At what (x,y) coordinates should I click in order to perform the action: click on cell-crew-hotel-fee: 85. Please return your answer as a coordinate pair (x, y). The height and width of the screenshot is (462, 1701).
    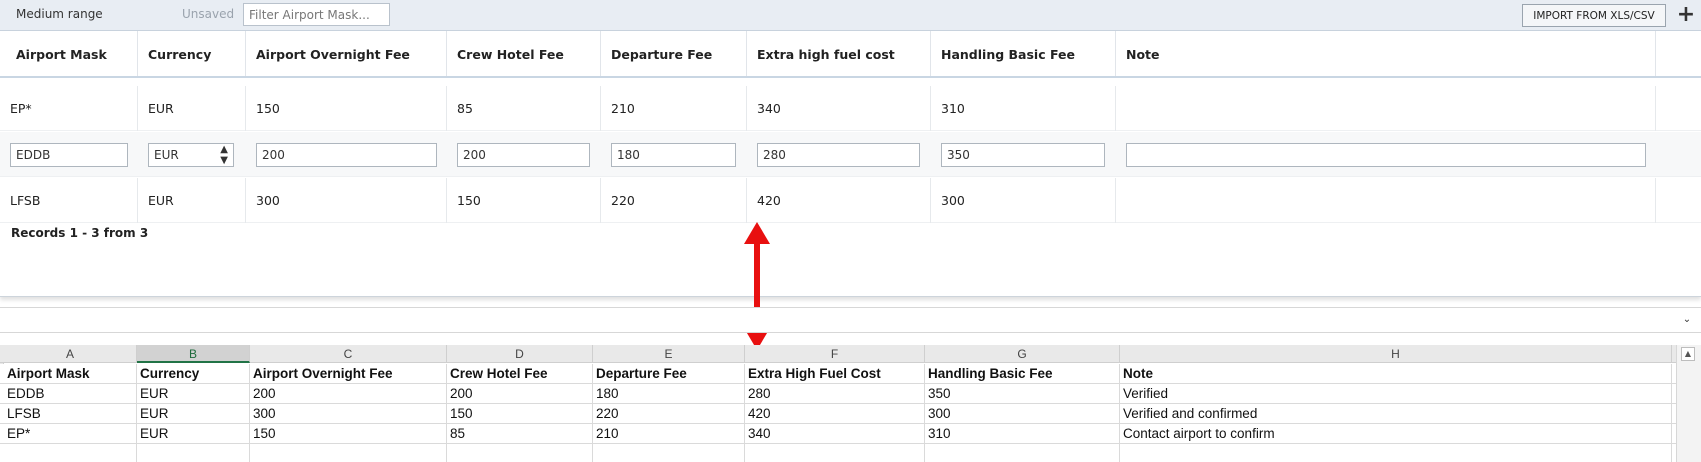
    Looking at the image, I should click on (524, 108).